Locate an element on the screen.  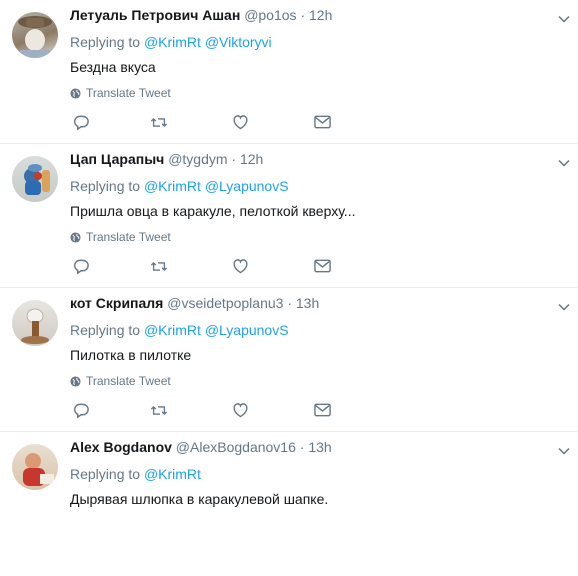
author-handle: @AlexBogdanov16 is located at coordinates (236, 447).